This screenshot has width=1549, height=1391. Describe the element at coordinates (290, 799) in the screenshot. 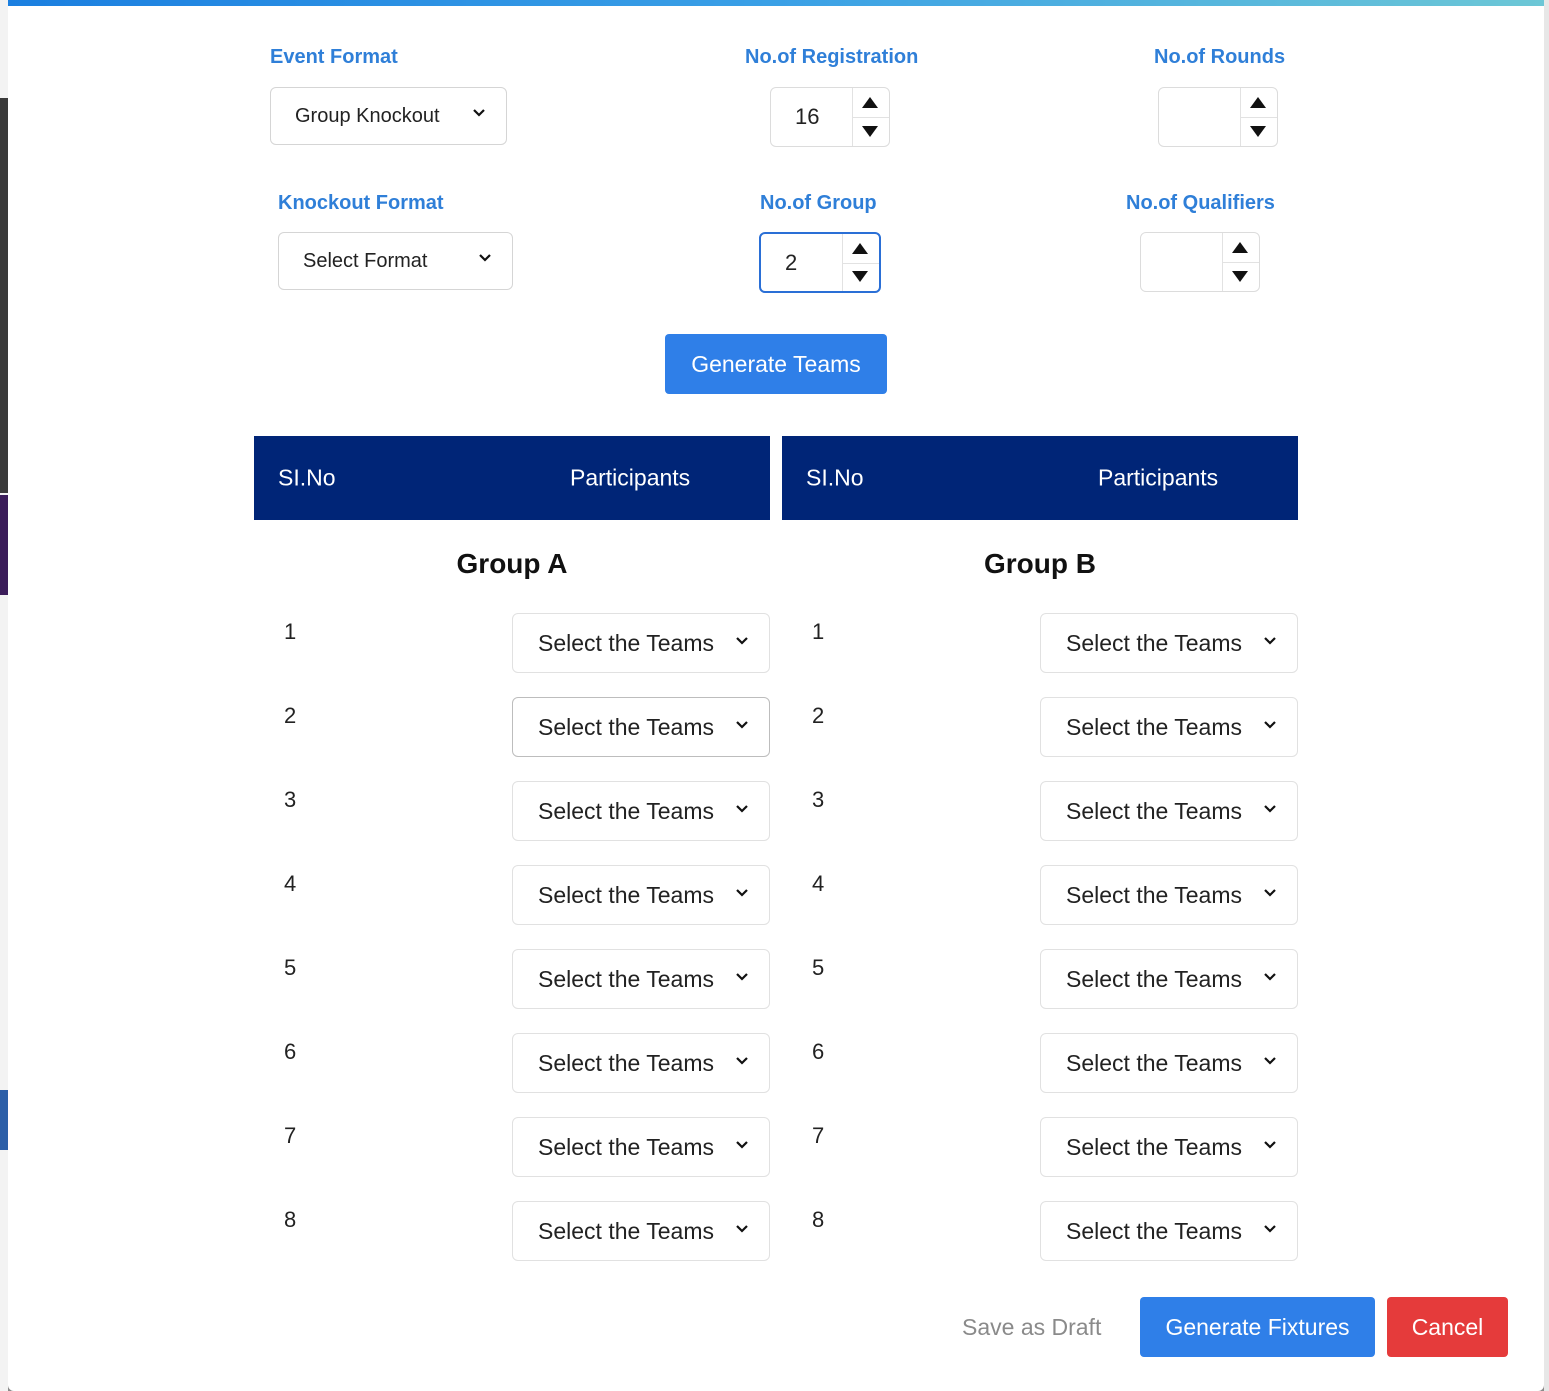

I see `group-a-row-number: 3` at that location.